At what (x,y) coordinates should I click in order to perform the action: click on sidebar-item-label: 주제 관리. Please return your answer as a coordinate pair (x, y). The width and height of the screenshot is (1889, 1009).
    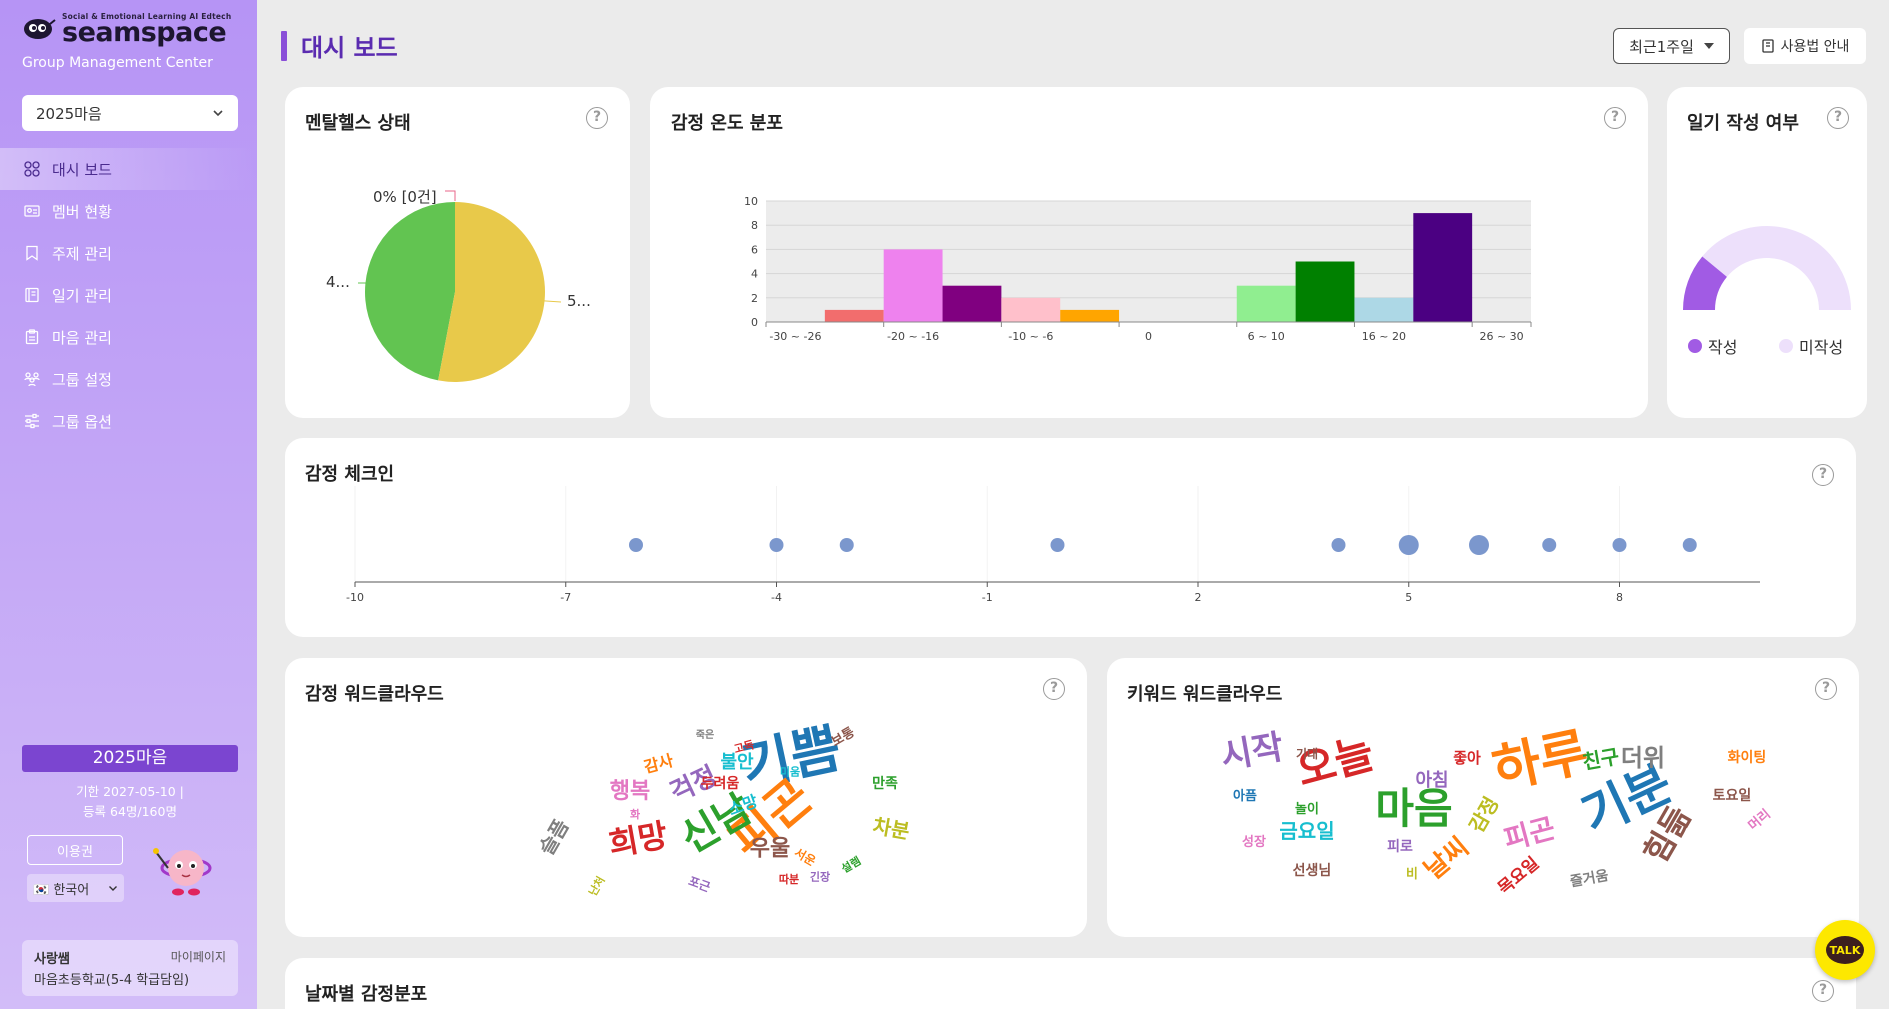
    Looking at the image, I should click on (82, 253).